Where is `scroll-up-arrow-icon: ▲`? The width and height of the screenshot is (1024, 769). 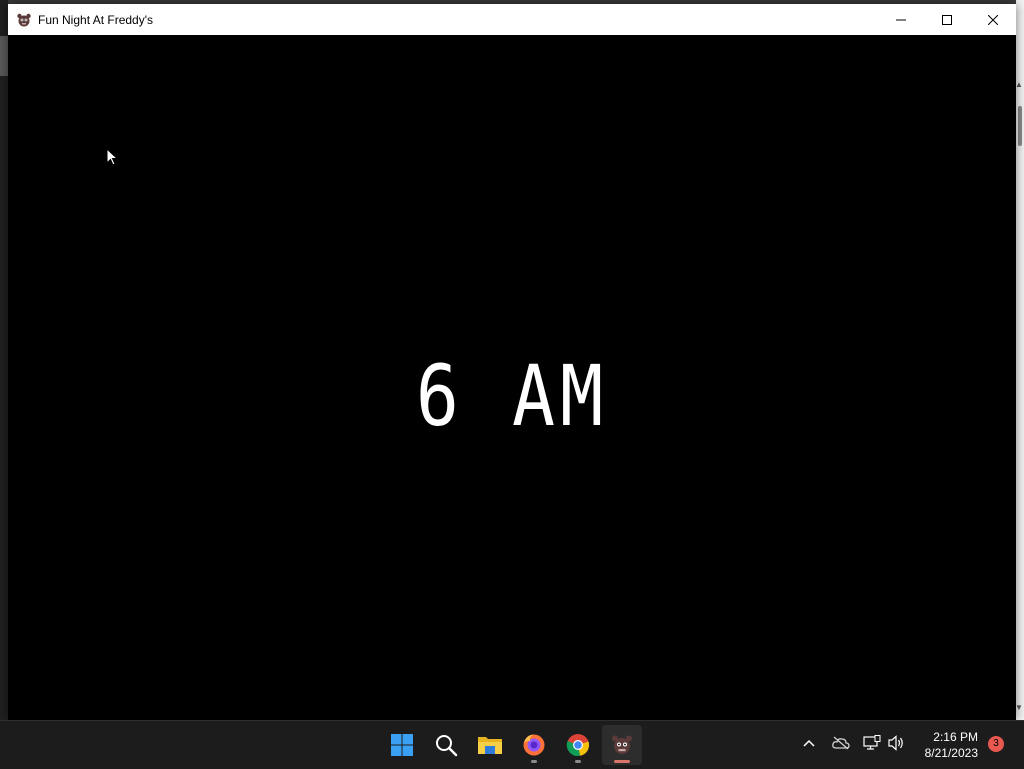 scroll-up-arrow-icon: ▲ is located at coordinates (1019, 84).